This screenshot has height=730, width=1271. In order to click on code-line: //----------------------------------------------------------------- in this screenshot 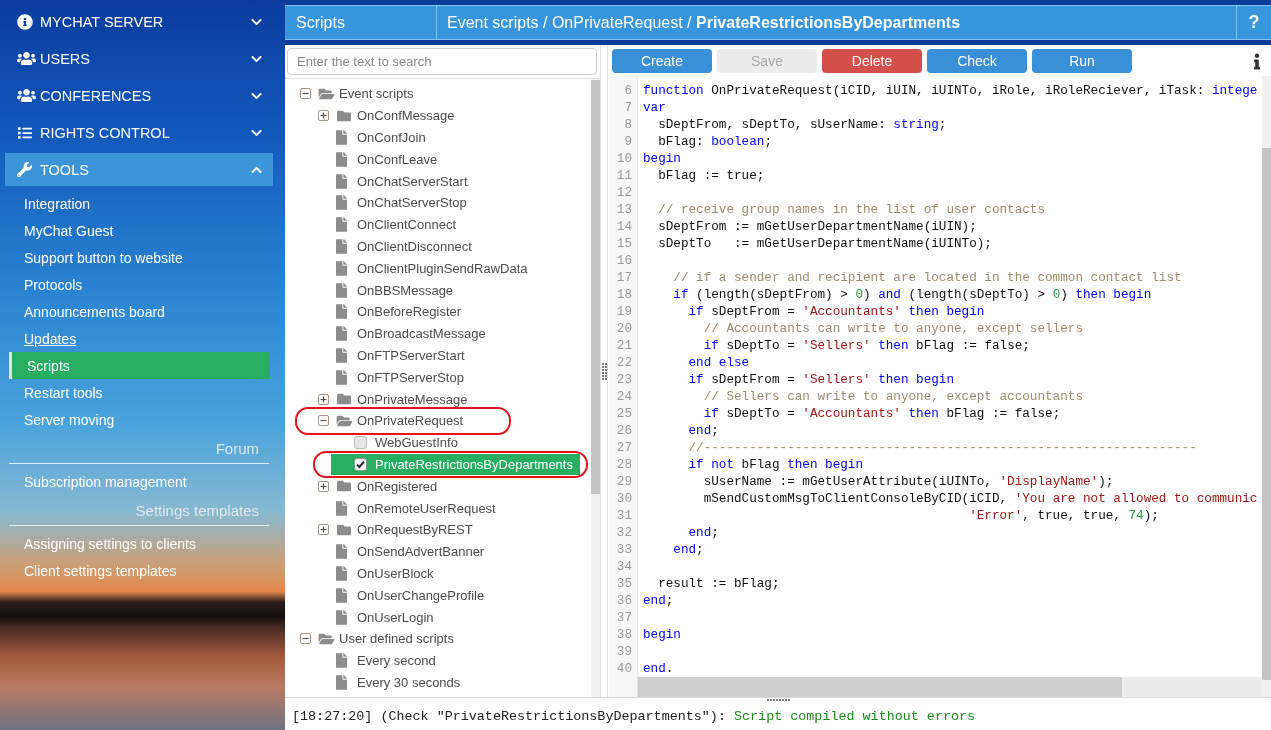, I will do `click(942, 447)`.